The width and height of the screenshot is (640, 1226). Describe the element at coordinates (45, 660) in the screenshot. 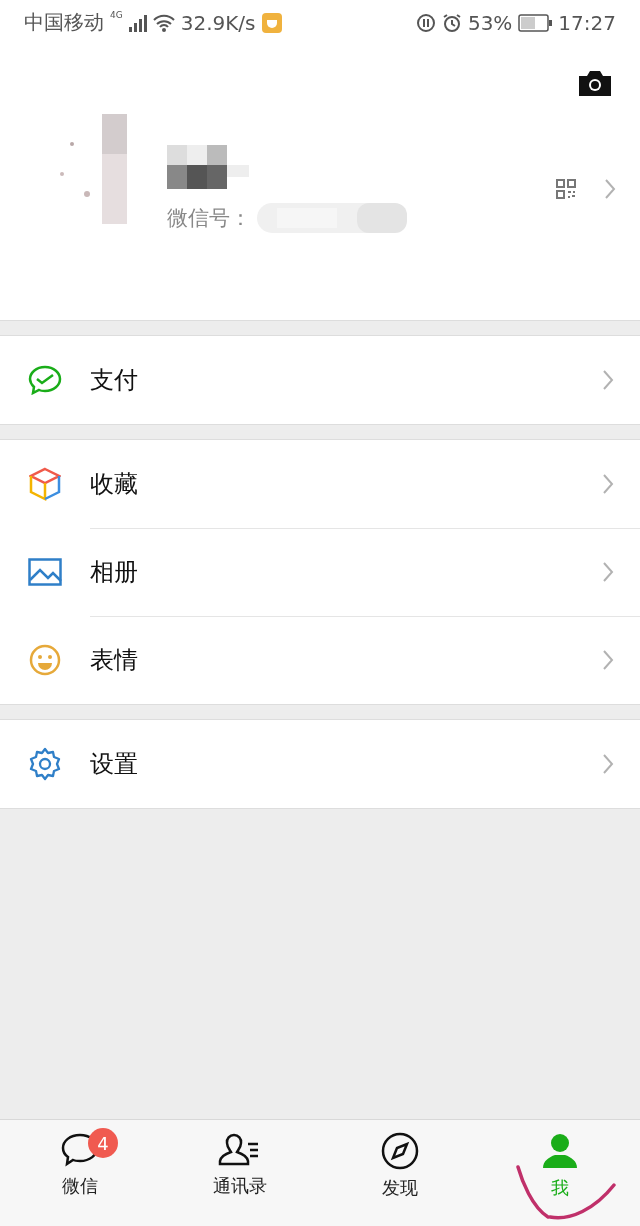

I see `smiley-icon` at that location.